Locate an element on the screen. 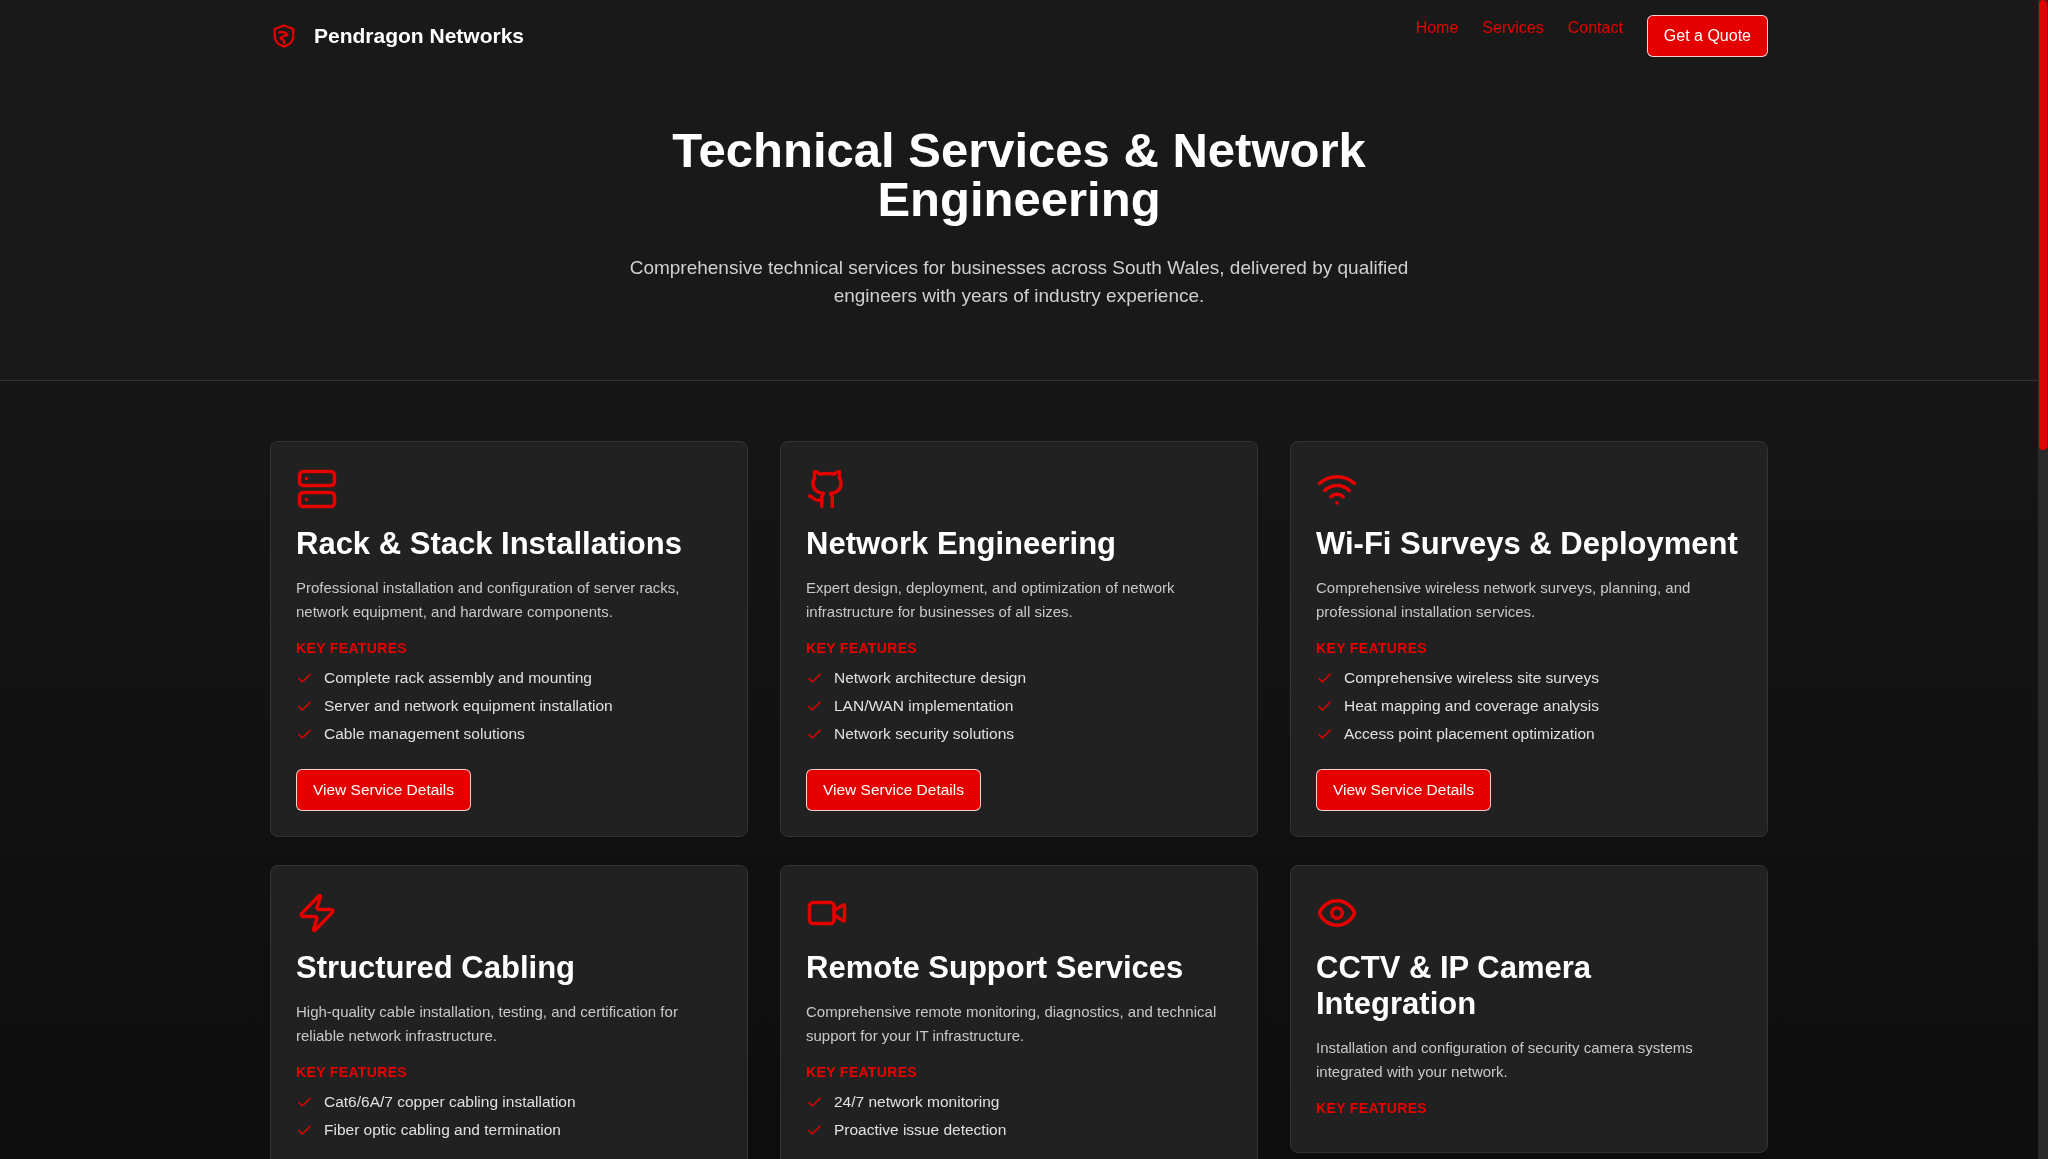 The image size is (2048, 1159). card-title: Rack & Stack Installations is located at coordinates (489, 544).